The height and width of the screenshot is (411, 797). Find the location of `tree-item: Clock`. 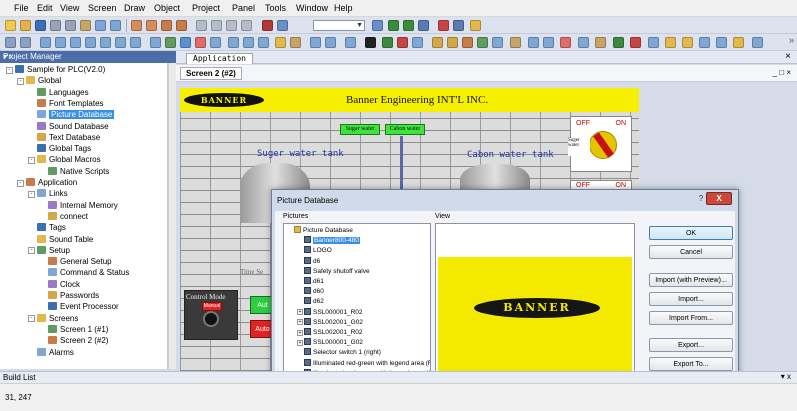

tree-item: Clock is located at coordinates (64, 284).